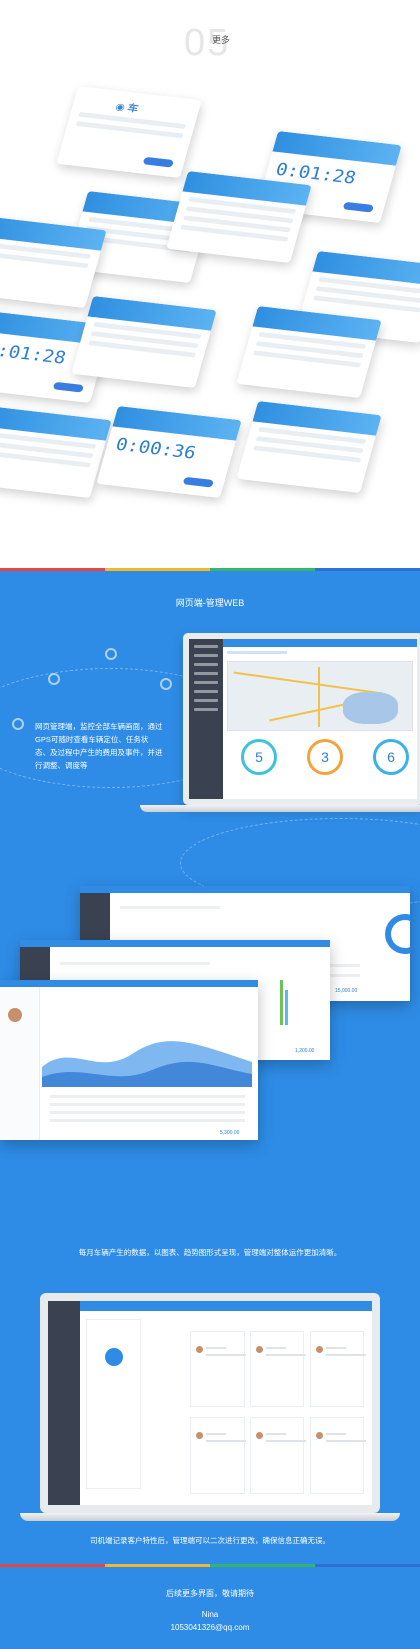  I want to click on phone-screen-menu, so click(309, 352).